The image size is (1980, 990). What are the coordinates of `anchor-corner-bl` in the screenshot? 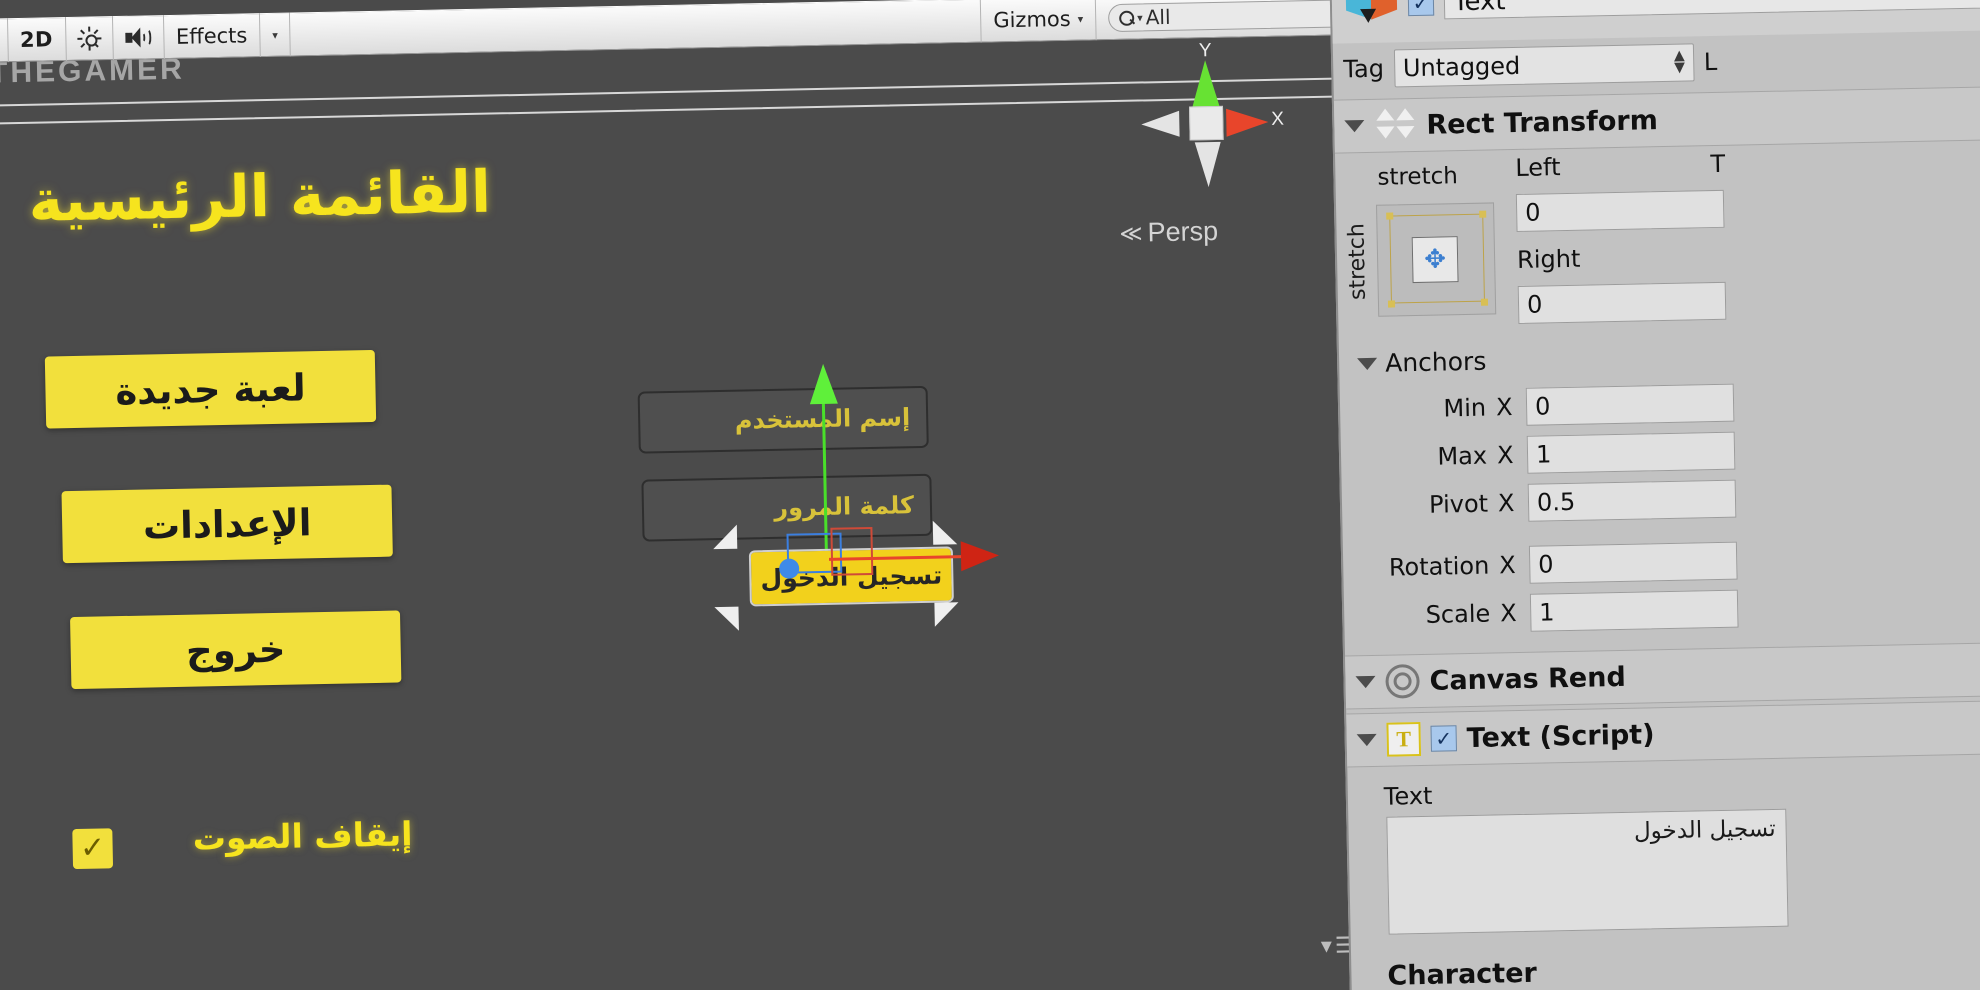 It's located at (1391, 304).